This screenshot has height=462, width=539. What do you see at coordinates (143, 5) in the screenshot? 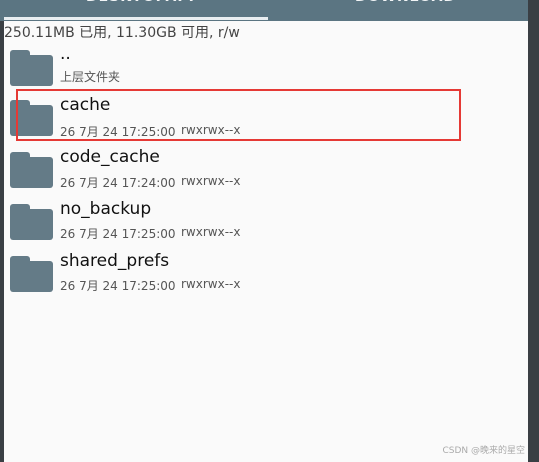
I see `tab-desktopapp: DESKTOPAPP` at bounding box center [143, 5].